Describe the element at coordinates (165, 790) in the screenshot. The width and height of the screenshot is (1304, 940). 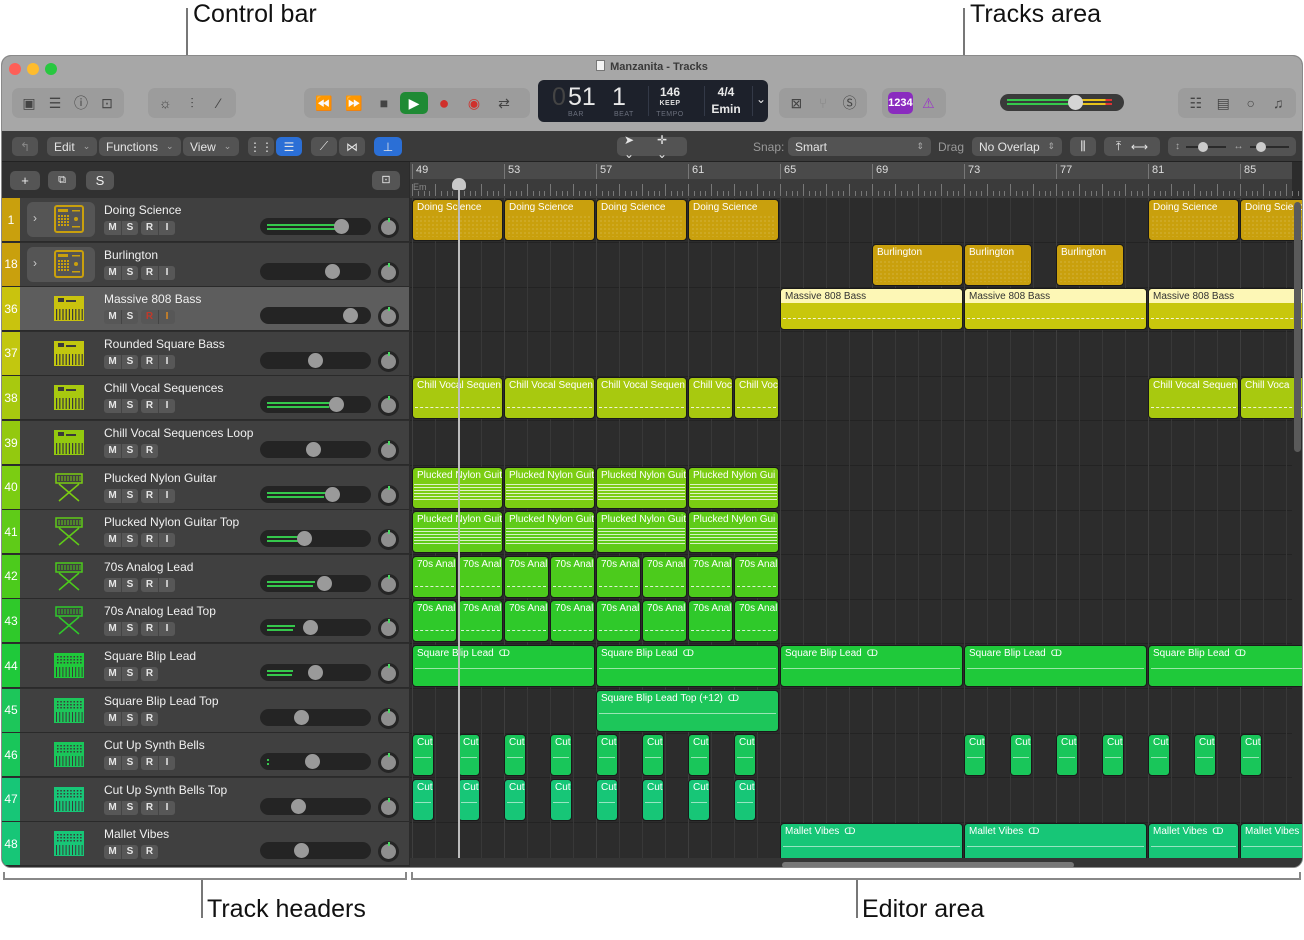
I see `track-name: Cut Up Synth Bells Top` at that location.